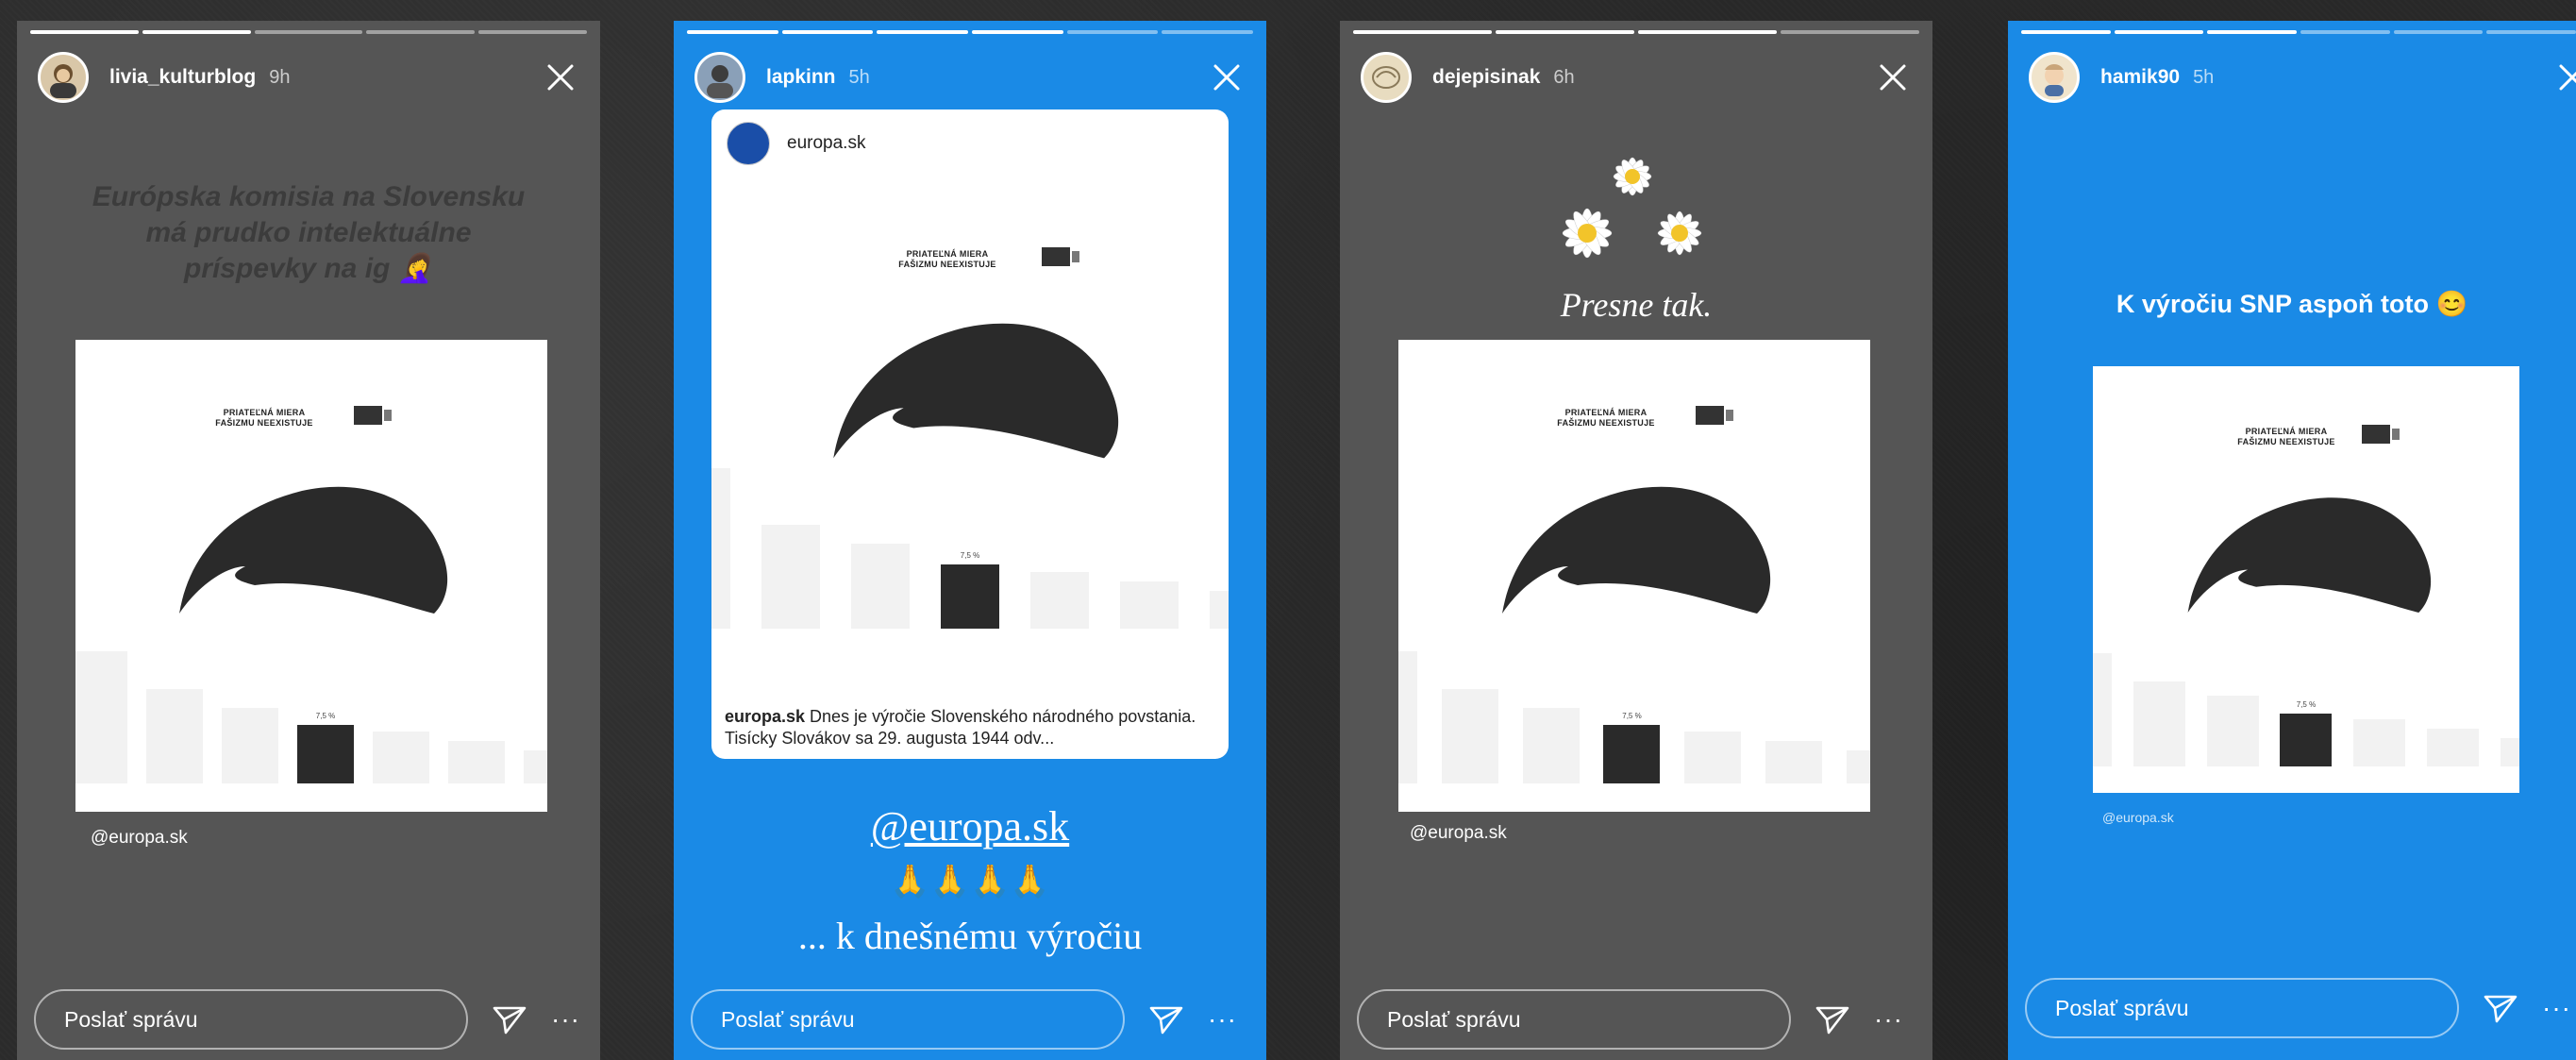 The width and height of the screenshot is (2576, 1060). What do you see at coordinates (2140, 77) in the screenshot?
I see `username: hamik90` at bounding box center [2140, 77].